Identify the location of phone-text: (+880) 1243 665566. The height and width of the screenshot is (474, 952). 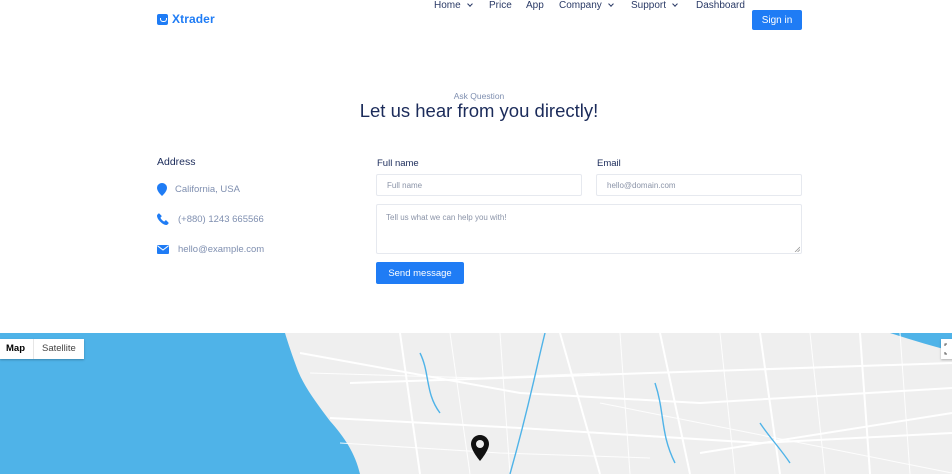
(221, 219).